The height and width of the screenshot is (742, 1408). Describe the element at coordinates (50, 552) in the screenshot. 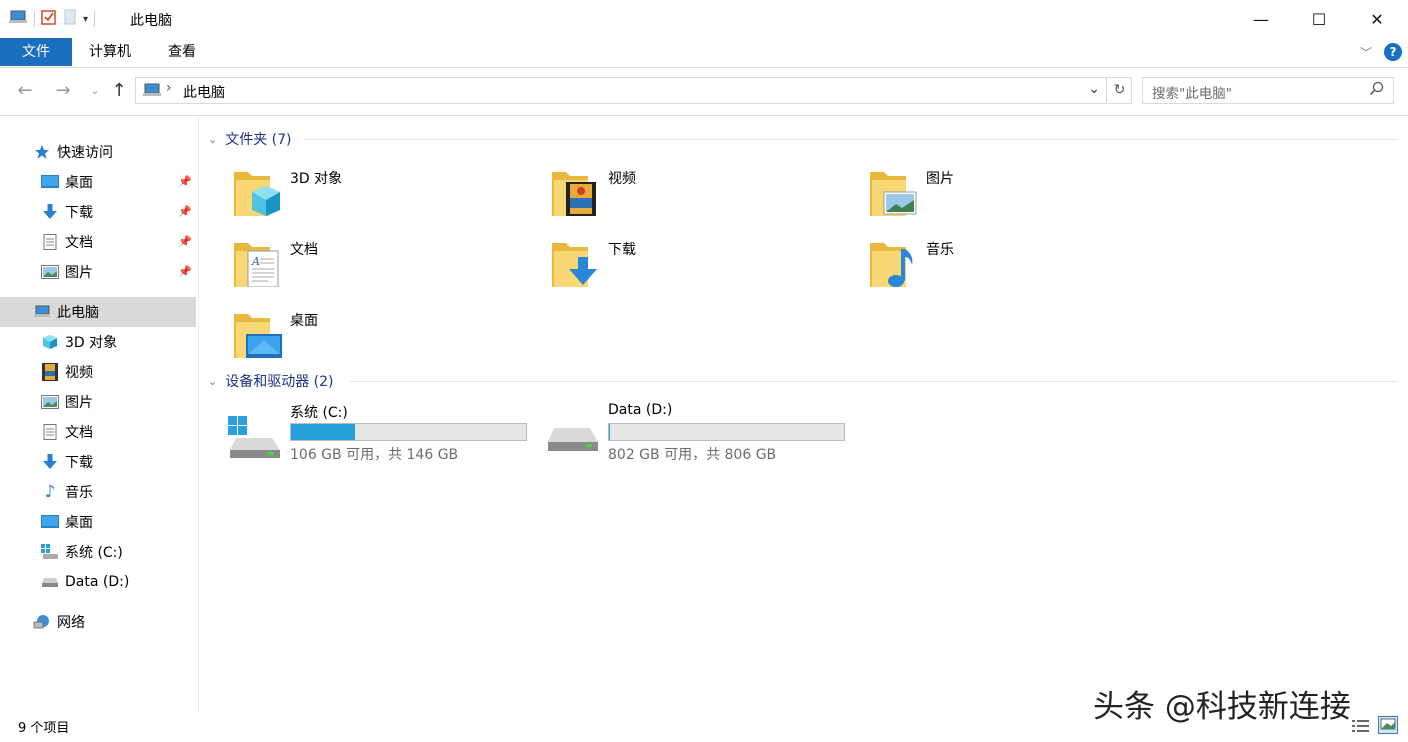

I see `windows-drive-icon` at that location.